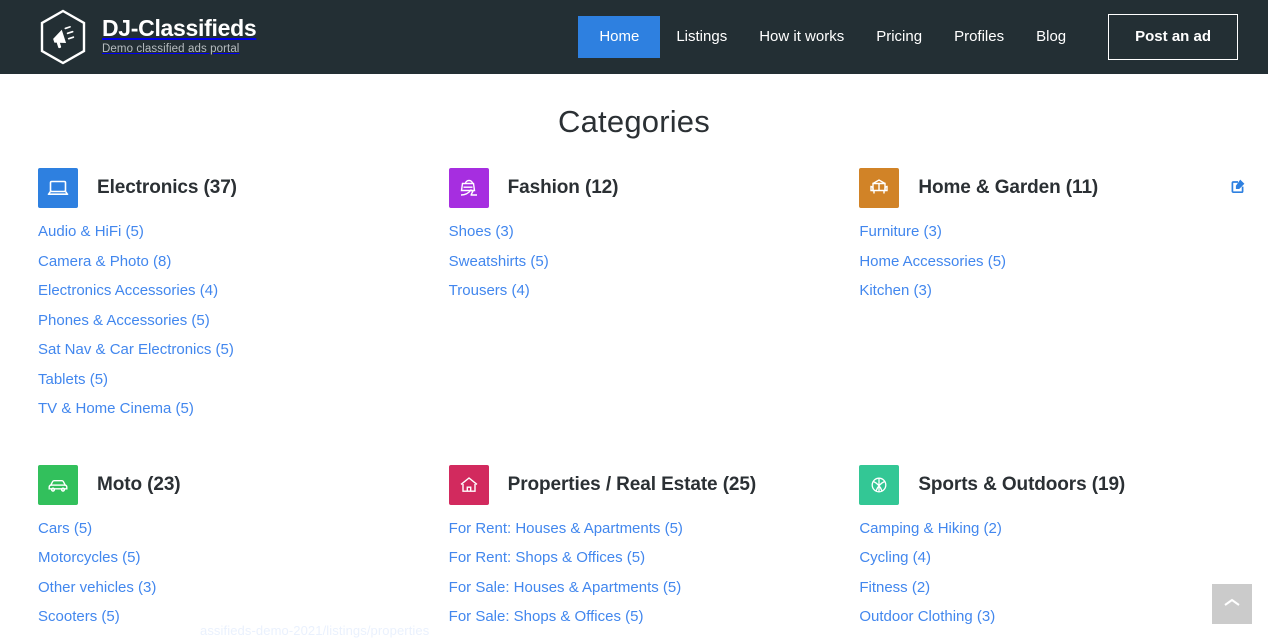  I want to click on subcategory-link: Shoes (3), so click(481, 231).